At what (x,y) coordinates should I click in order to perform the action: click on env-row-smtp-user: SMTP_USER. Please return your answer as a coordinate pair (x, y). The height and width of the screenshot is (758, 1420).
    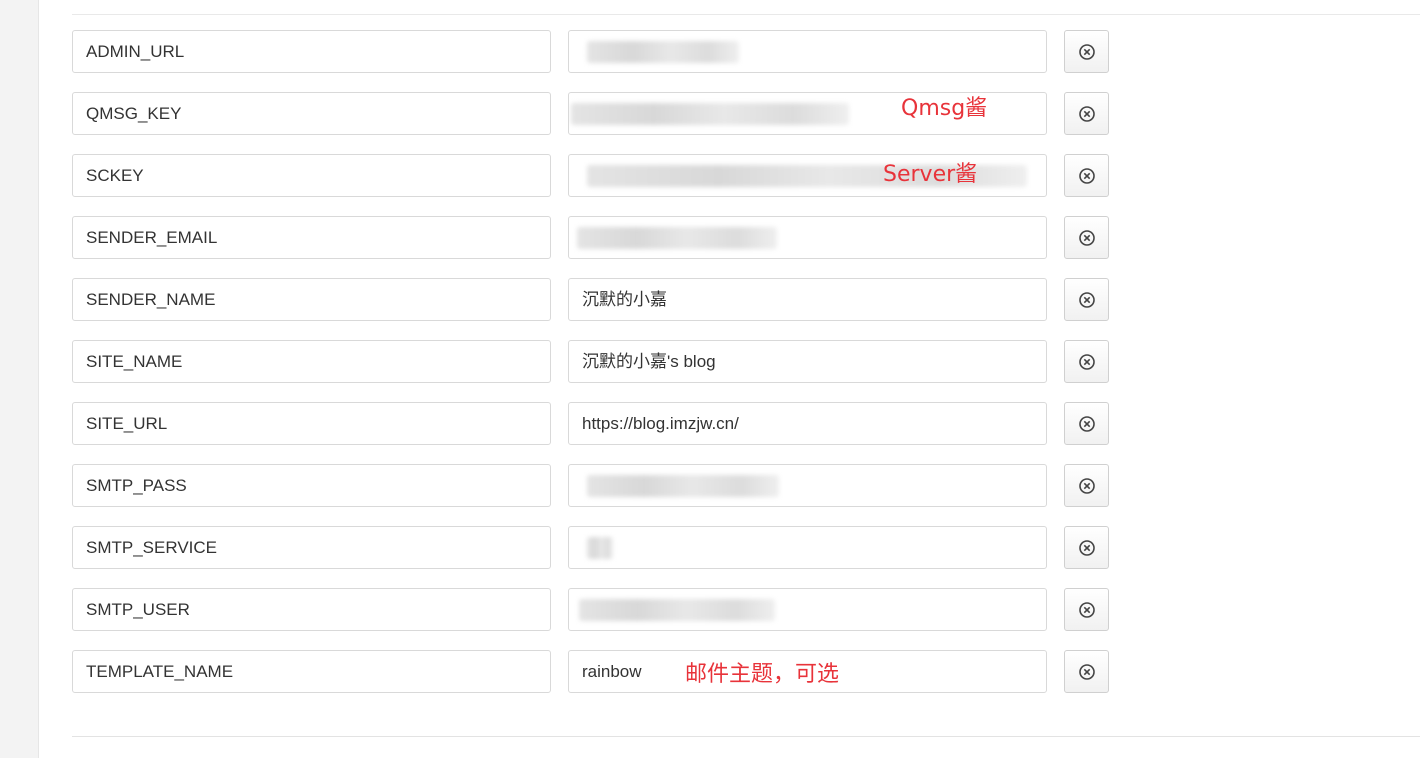
    Looking at the image, I should click on (710, 610).